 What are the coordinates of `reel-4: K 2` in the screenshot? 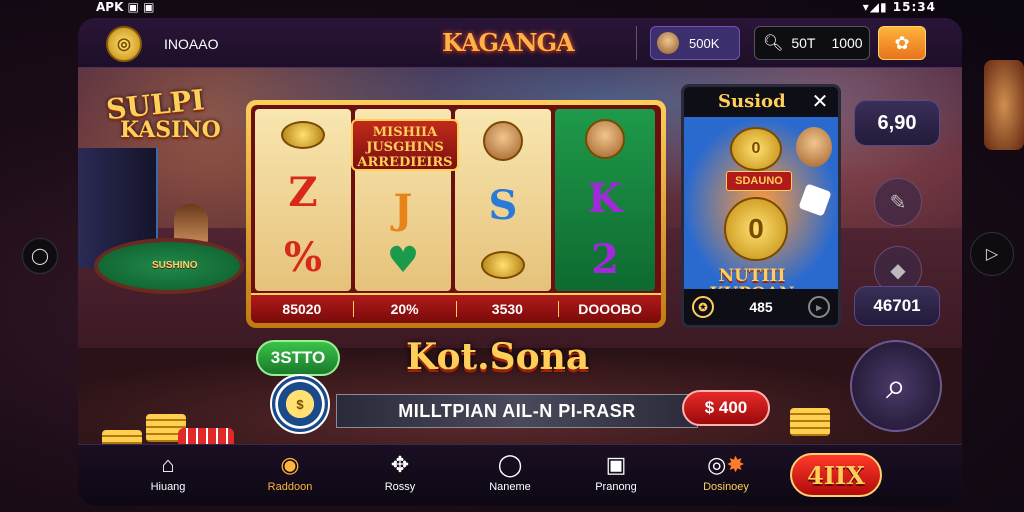 It's located at (605, 200).